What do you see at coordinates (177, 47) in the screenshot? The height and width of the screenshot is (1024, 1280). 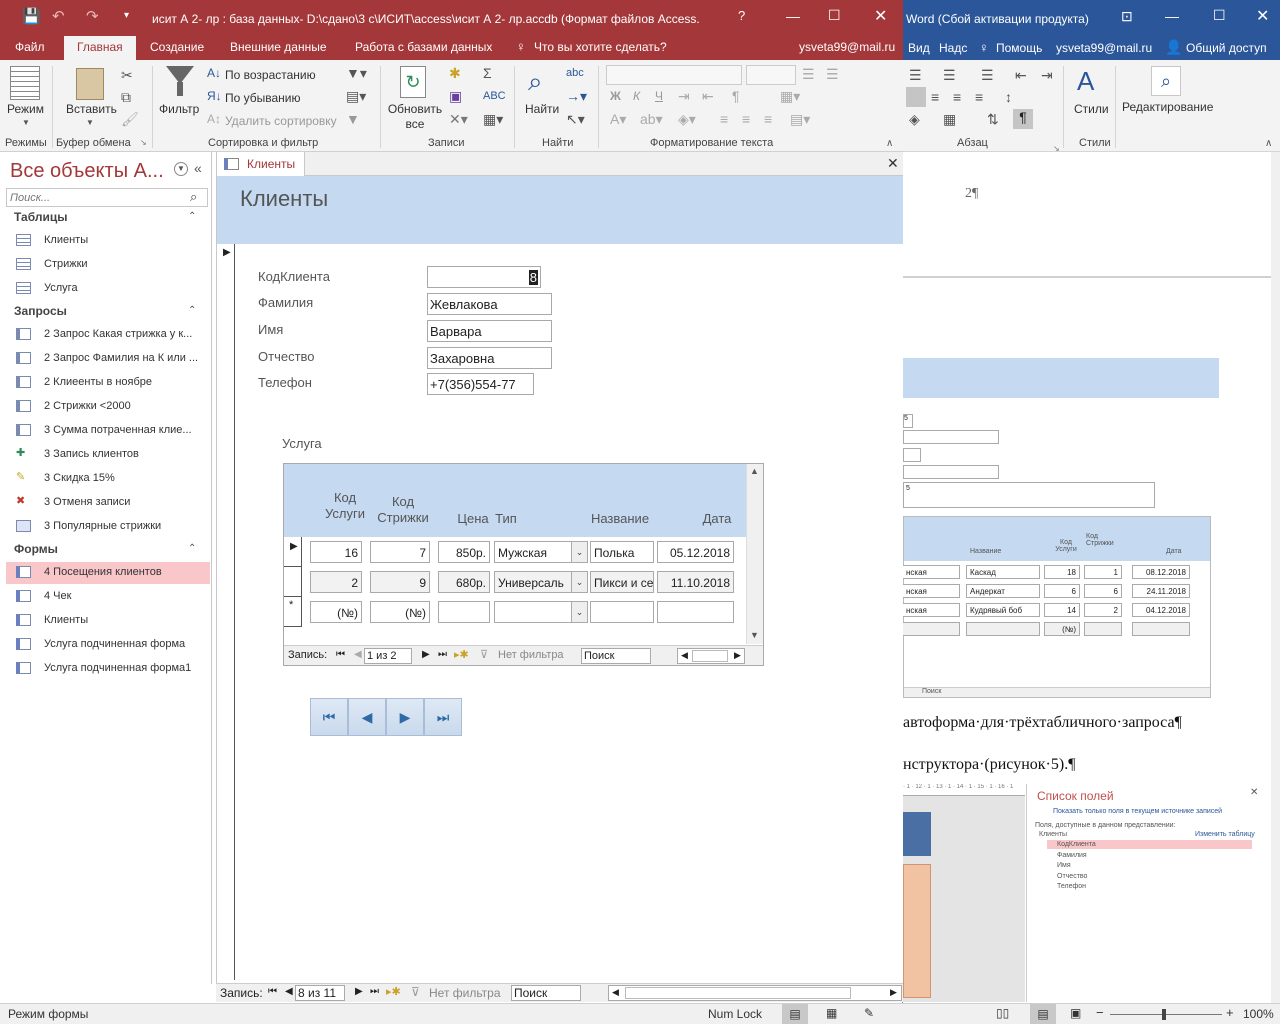 I see `tab-create: Создание` at bounding box center [177, 47].